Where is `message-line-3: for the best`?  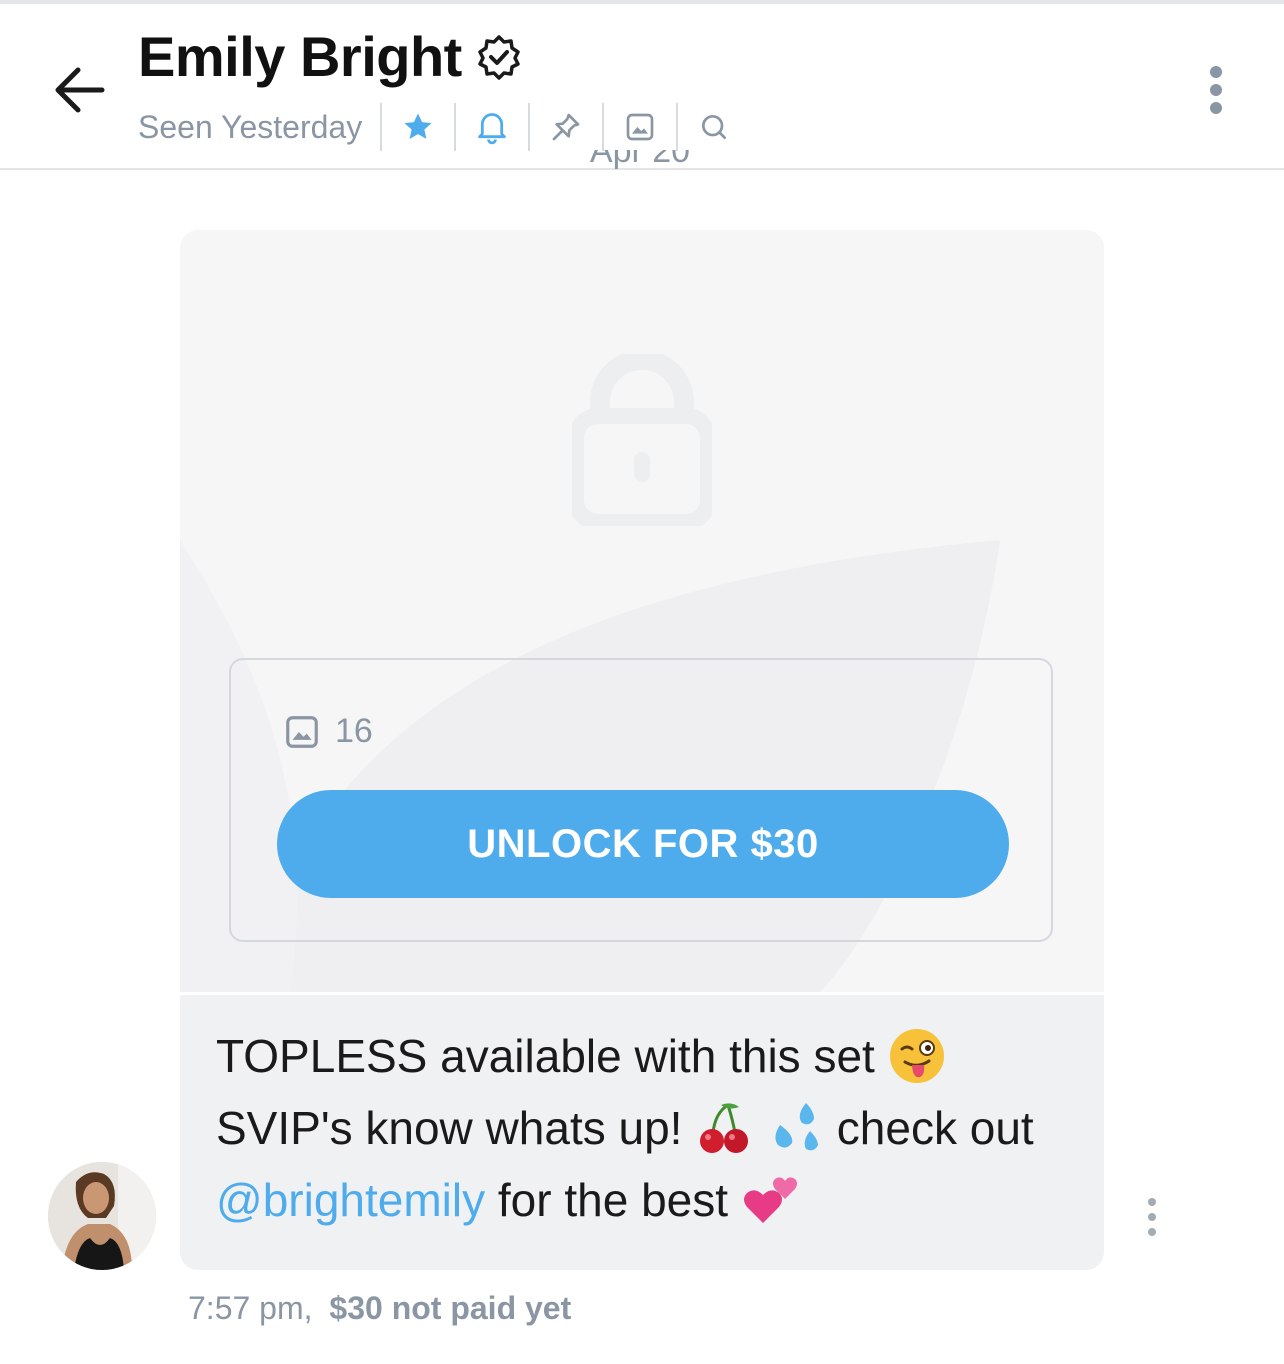
message-line-3: for the best is located at coordinates (613, 1200).